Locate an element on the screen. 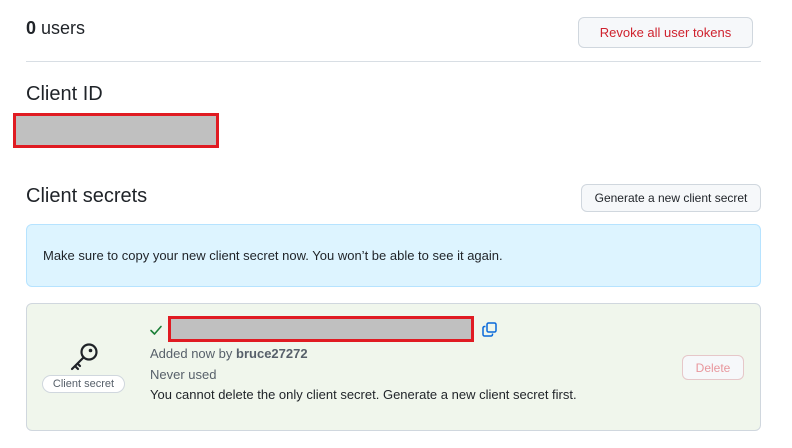 The height and width of the screenshot is (448, 792). check-icon is located at coordinates (156, 330).